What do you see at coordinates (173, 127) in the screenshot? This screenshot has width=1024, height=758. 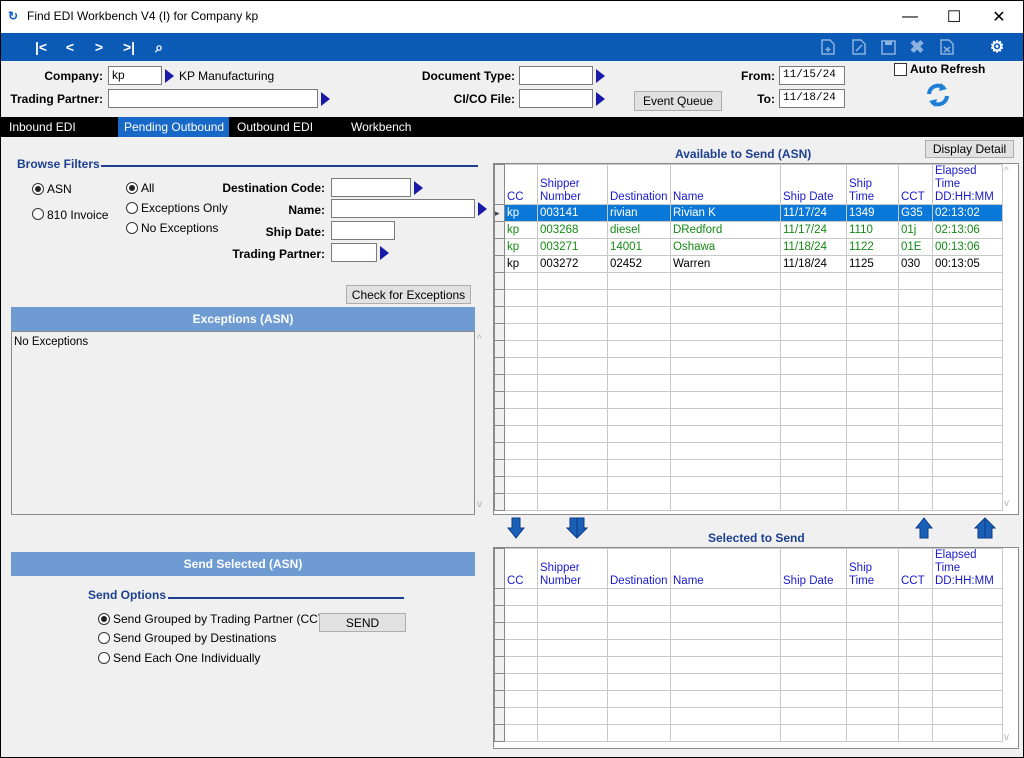 I see `tab-pending-outbound: Pending Outbound` at bounding box center [173, 127].